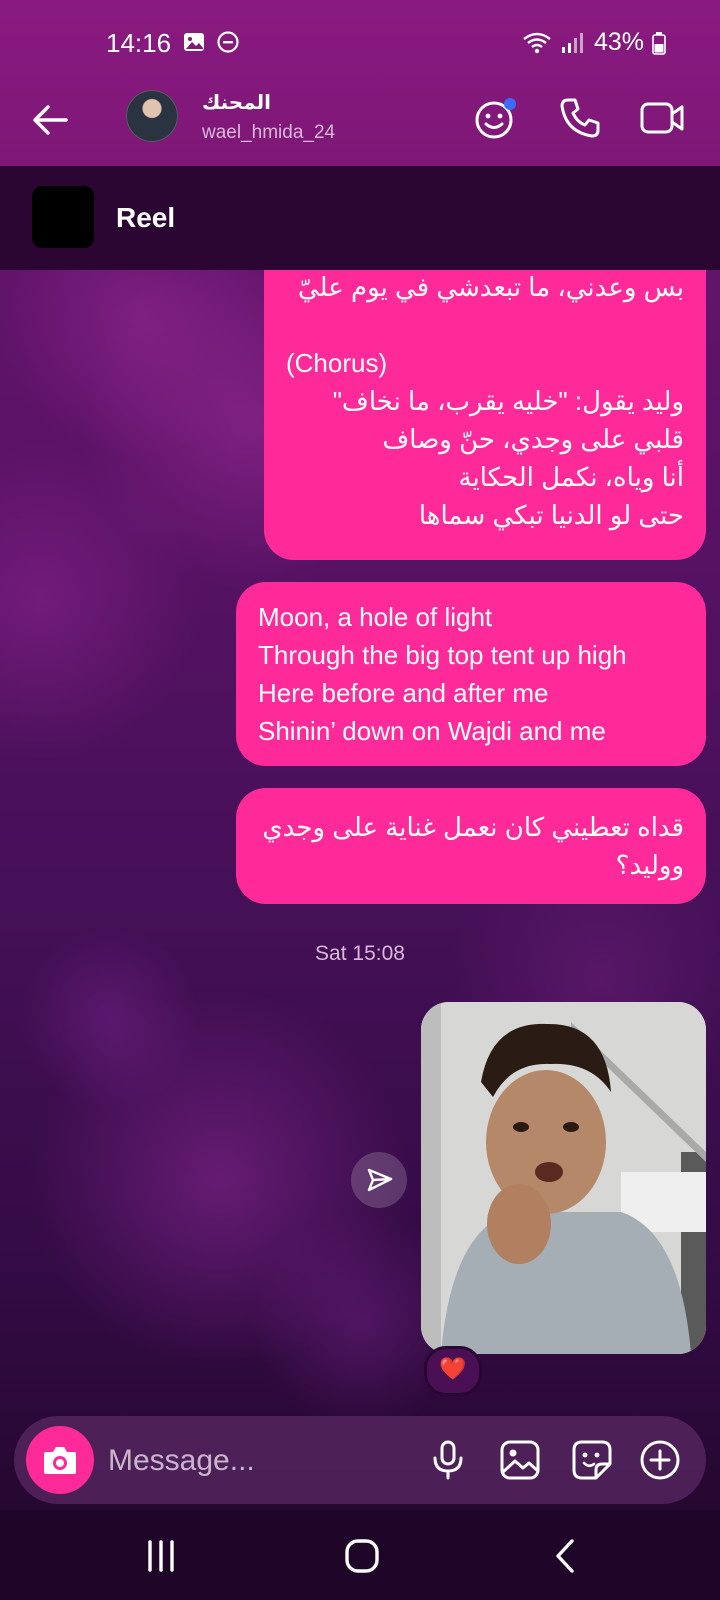  I want to click on battery-icon, so click(659, 43).